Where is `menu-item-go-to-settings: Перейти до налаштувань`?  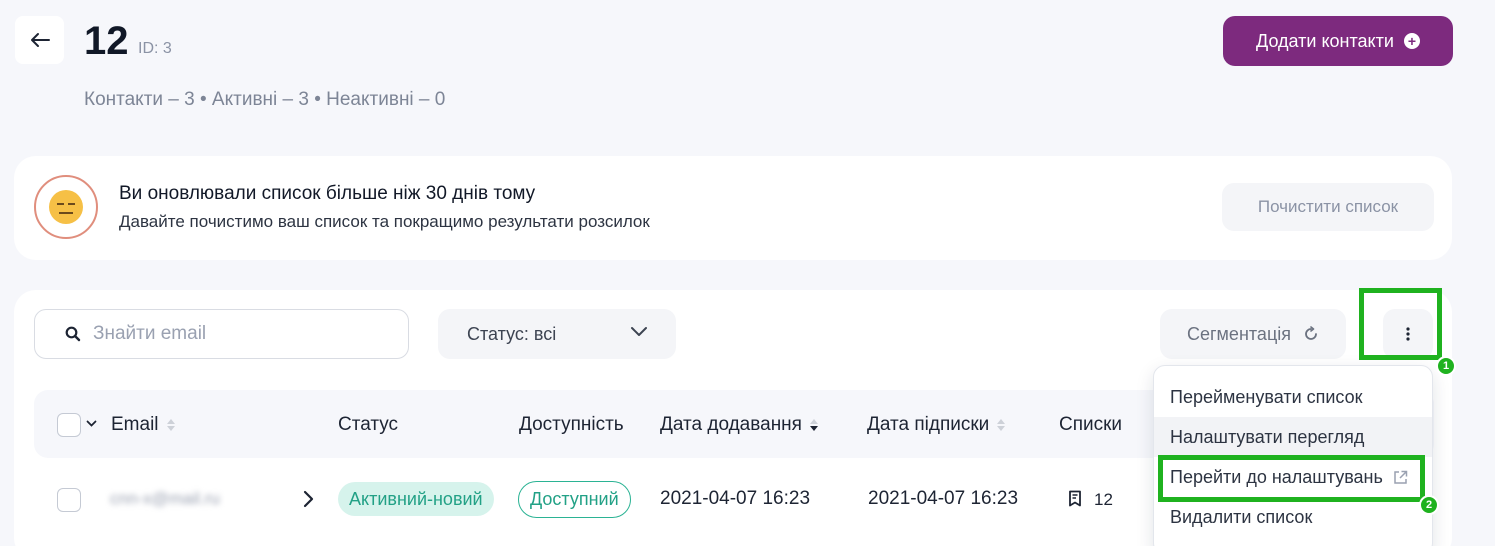
menu-item-go-to-settings: Перейти до налаштувань is located at coordinates (1293, 477).